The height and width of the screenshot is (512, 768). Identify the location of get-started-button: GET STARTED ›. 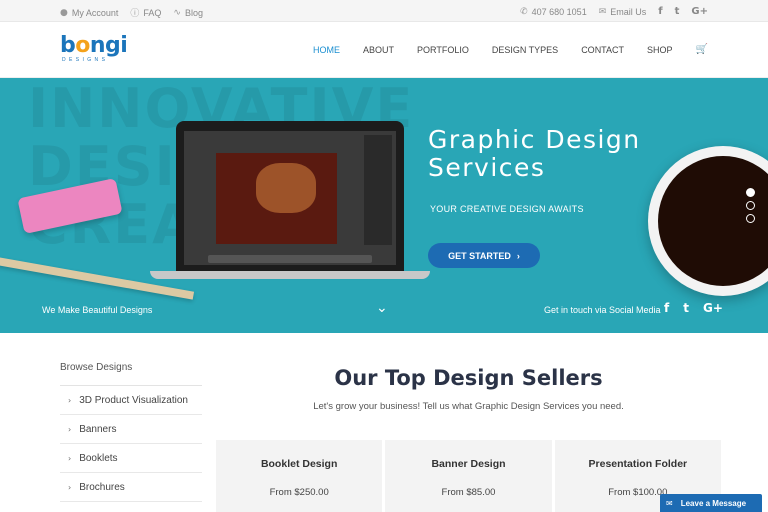
(484, 255).